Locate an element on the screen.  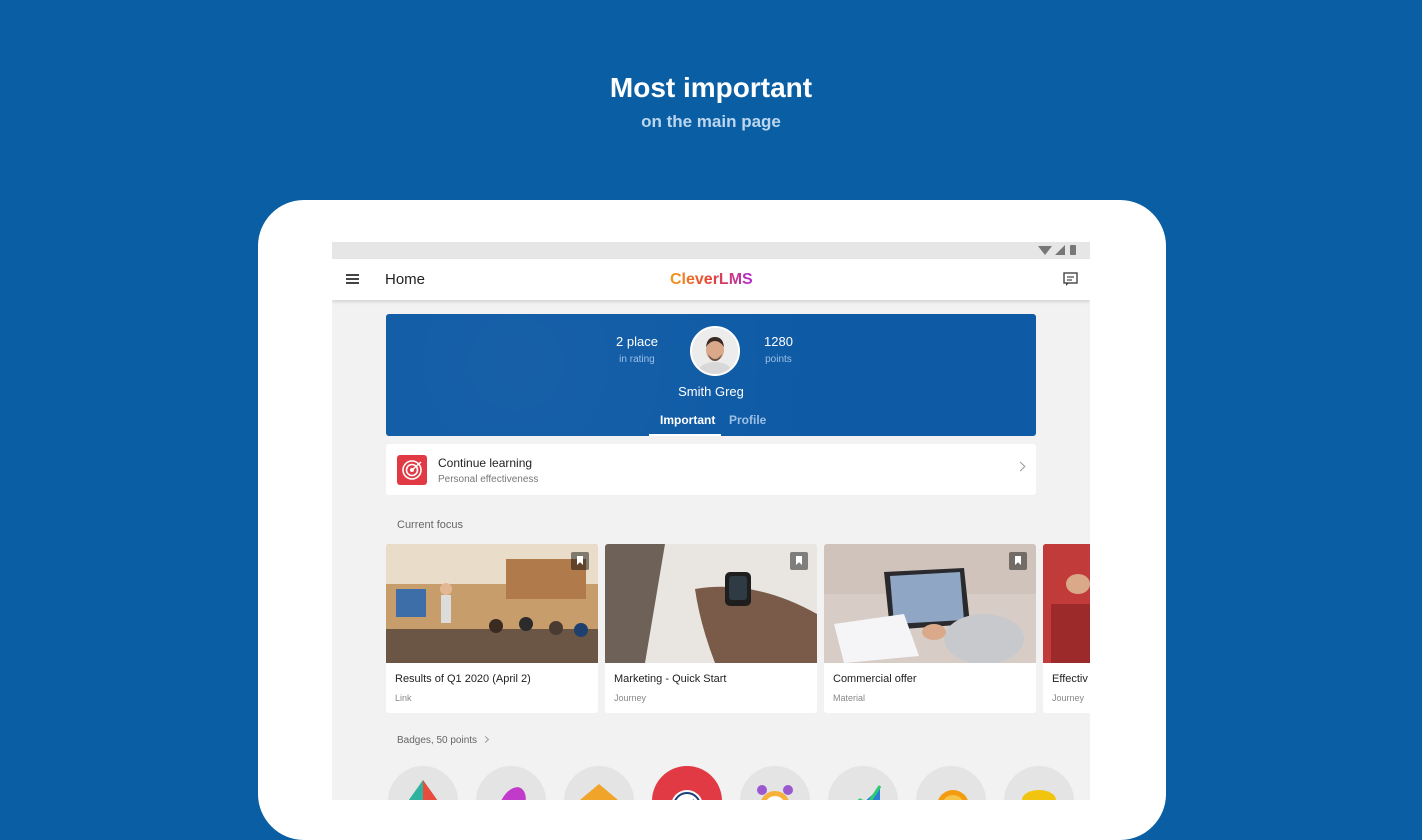
card-type: Link is located at coordinates (403, 698).